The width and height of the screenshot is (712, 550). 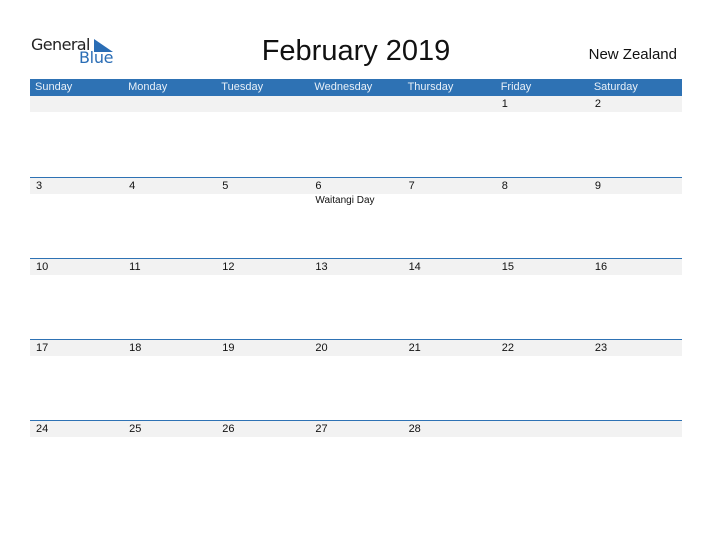 I want to click on day-number: 19, so click(x=228, y=348).